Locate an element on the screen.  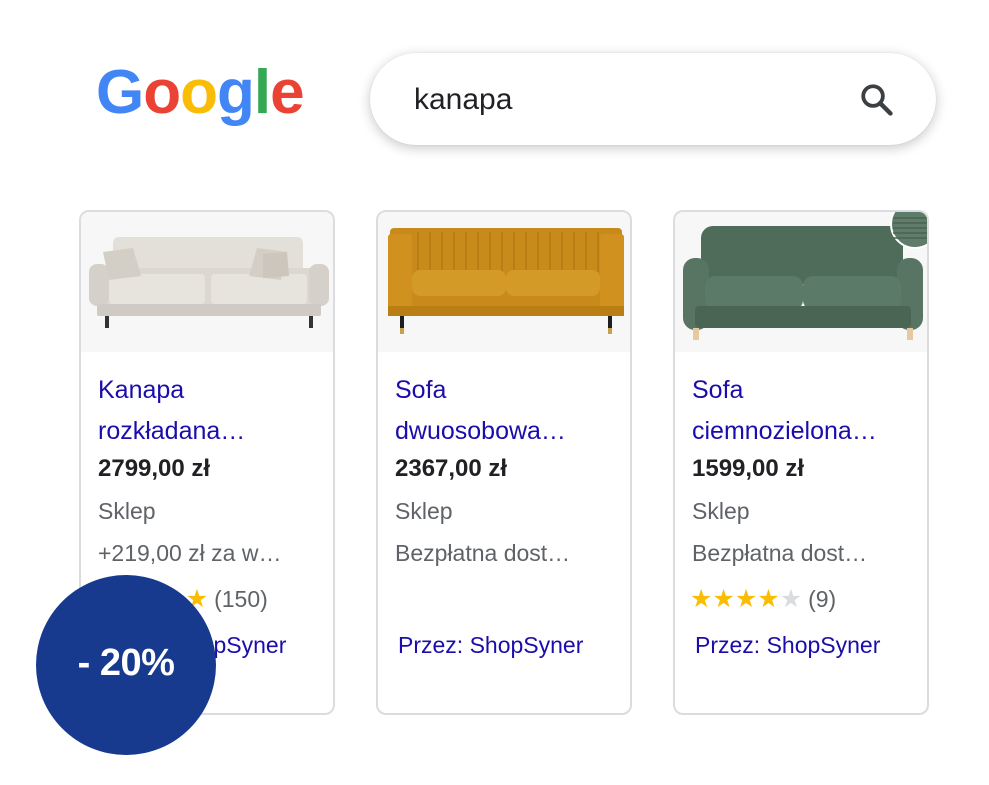
product-image-green-sofa is located at coordinates (801, 282).